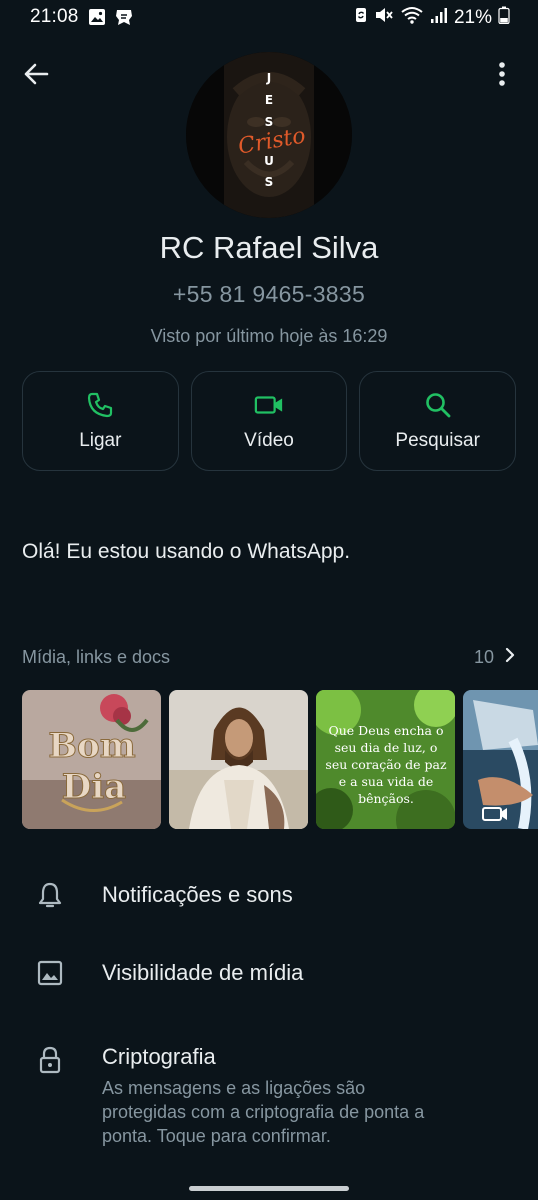 This screenshot has width=538, height=1200. I want to click on thumb-text: seu dia de luz, o, so click(386, 747).